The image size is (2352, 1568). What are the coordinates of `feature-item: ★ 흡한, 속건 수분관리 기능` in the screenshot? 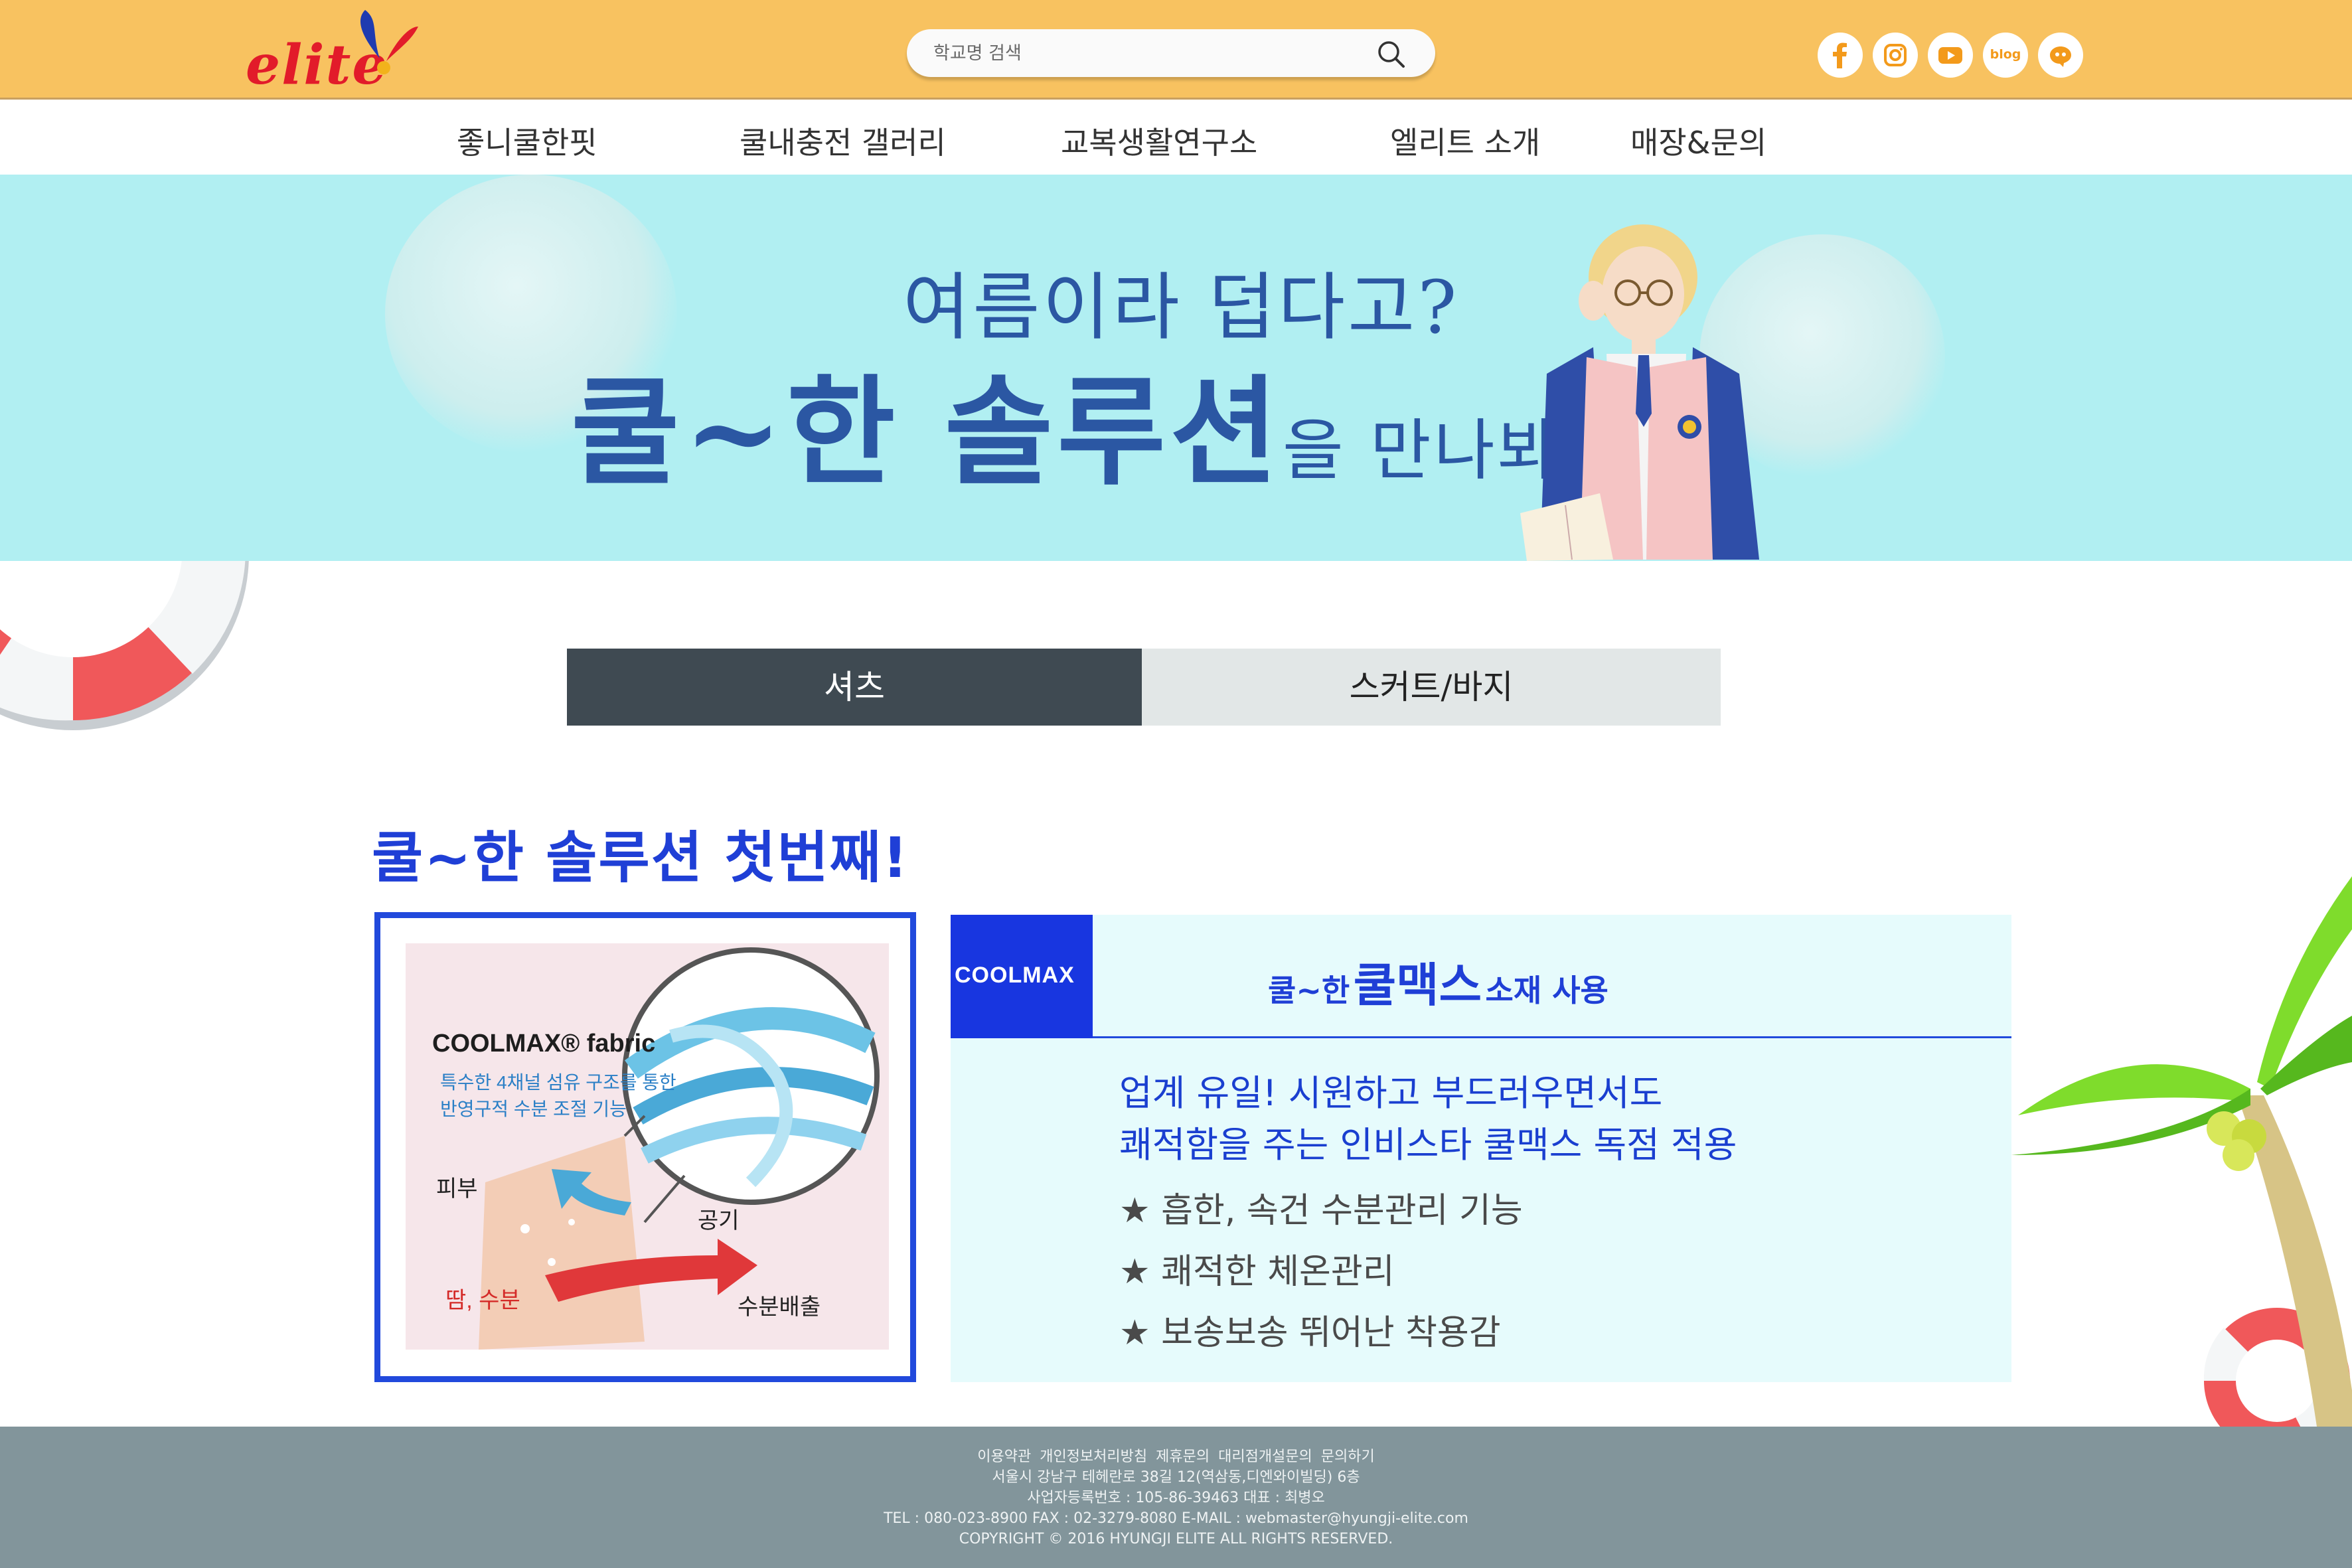 It's located at (1321, 1211).